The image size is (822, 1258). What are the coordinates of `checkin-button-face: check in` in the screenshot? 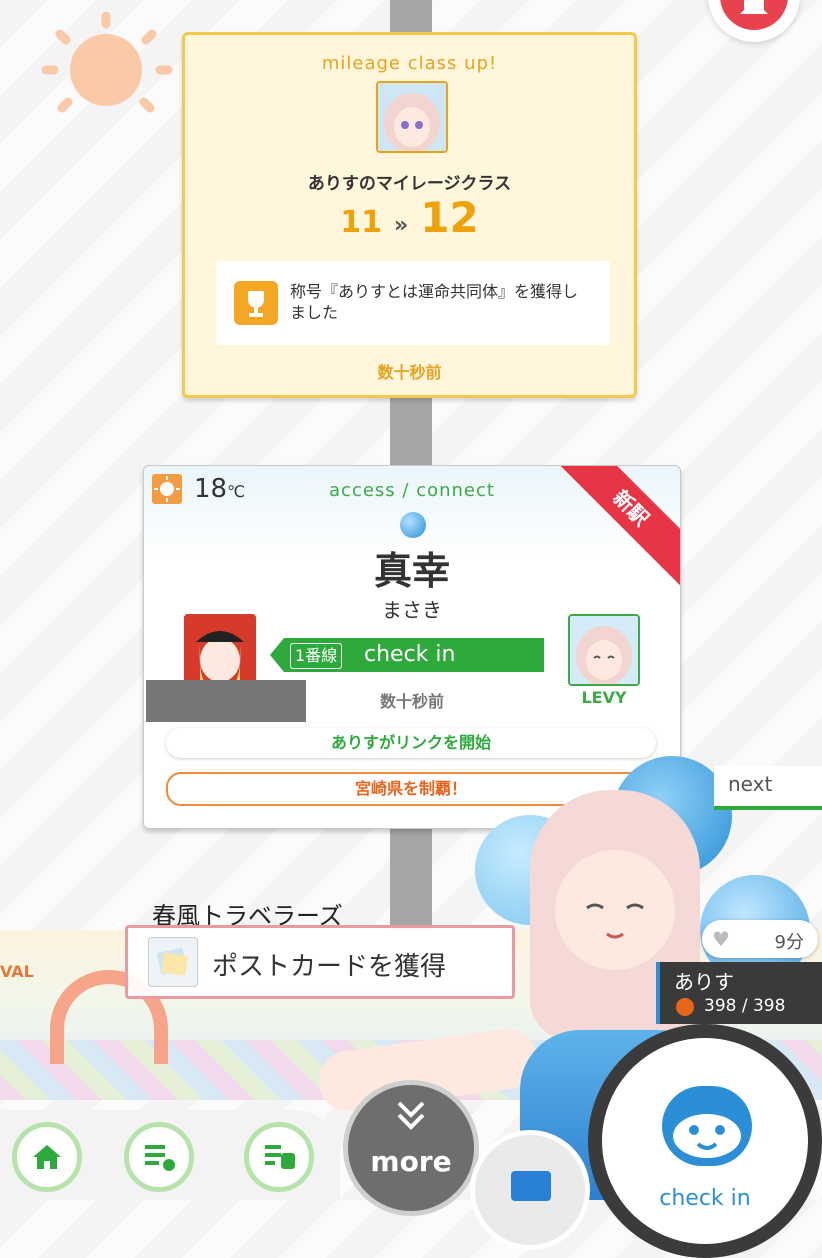 It's located at (705, 1141).